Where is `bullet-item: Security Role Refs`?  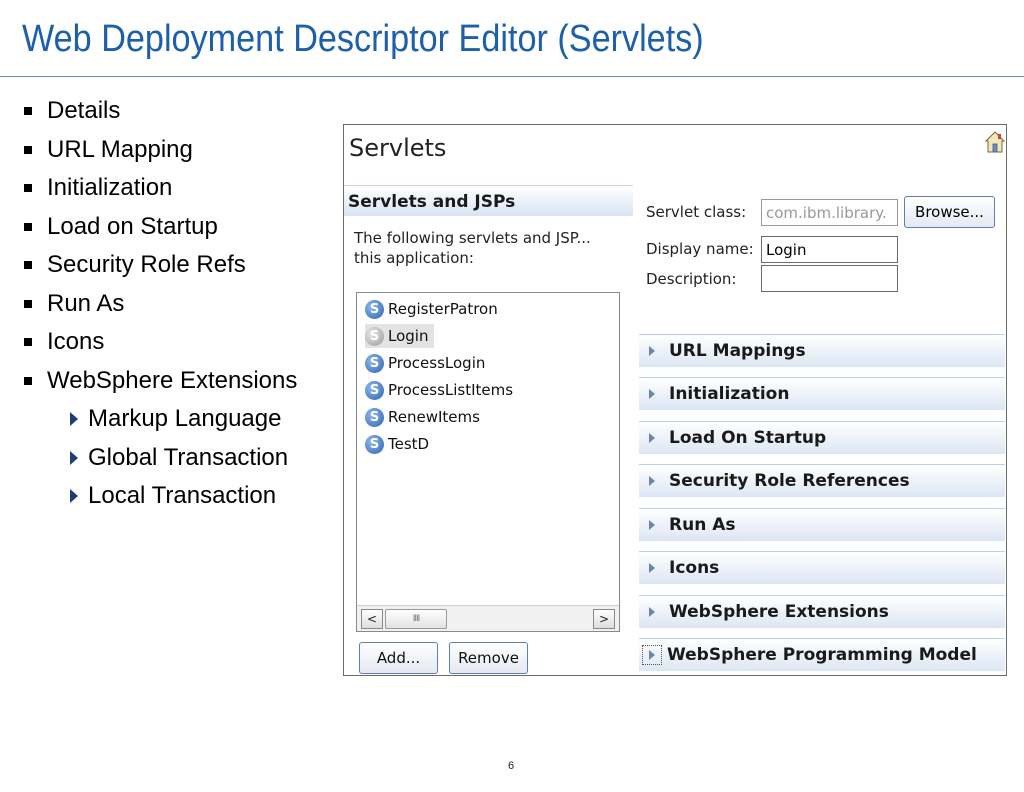 bullet-item: Security Role Refs is located at coordinates (159, 265).